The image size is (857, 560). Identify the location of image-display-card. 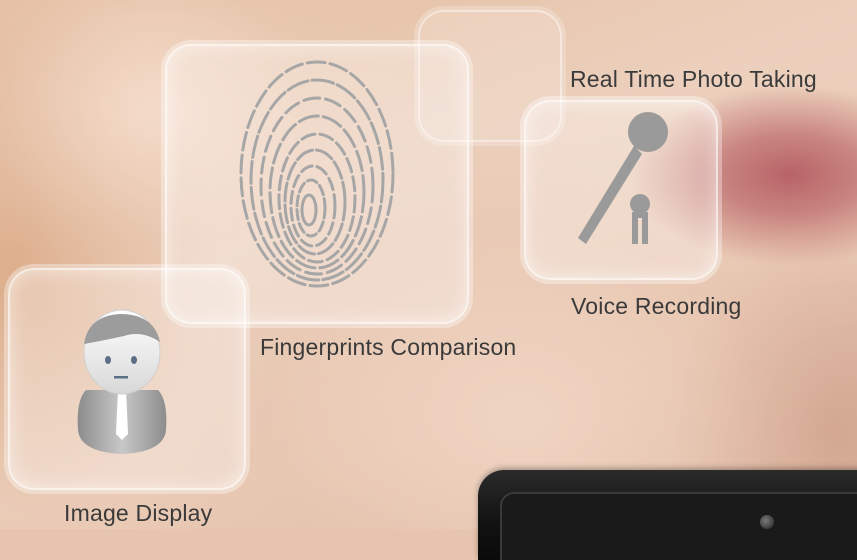
(127, 379).